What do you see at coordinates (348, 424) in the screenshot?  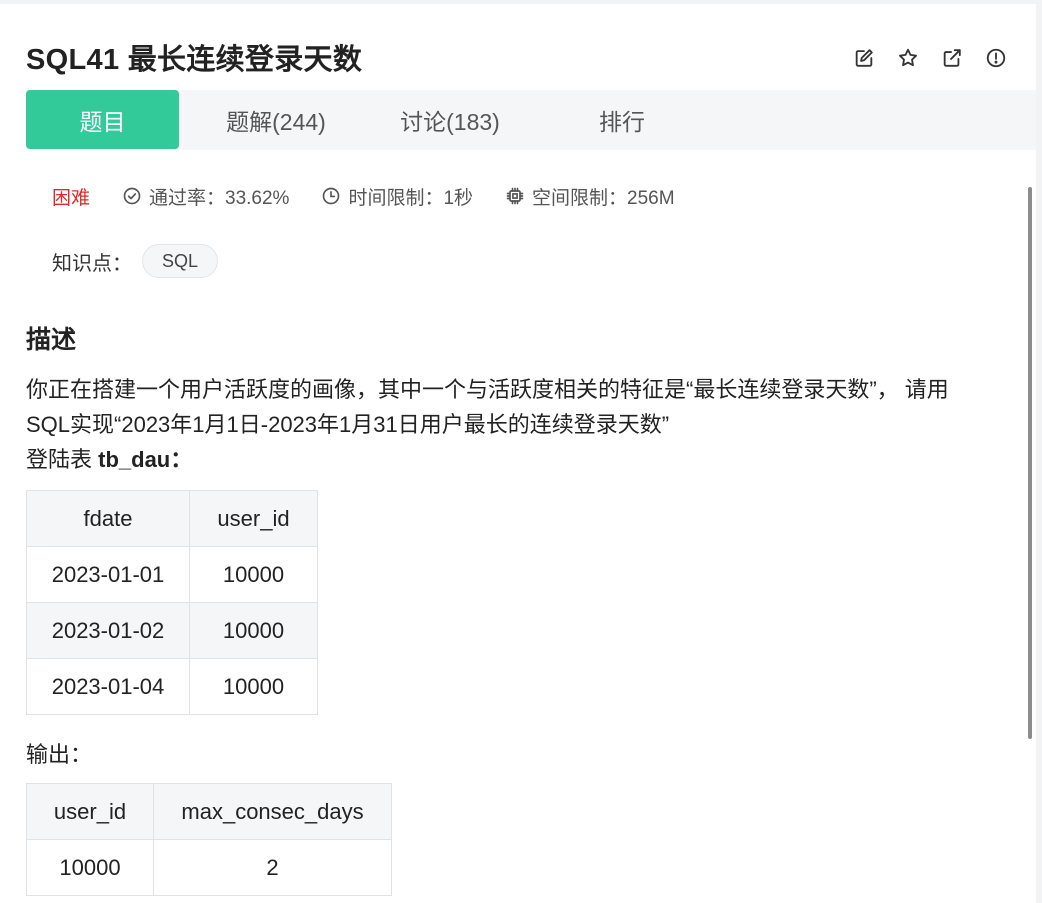 I see `description-line: SQL实现“2023年1月1日-2023年1月31日用户最长的连续登录天数”` at bounding box center [348, 424].